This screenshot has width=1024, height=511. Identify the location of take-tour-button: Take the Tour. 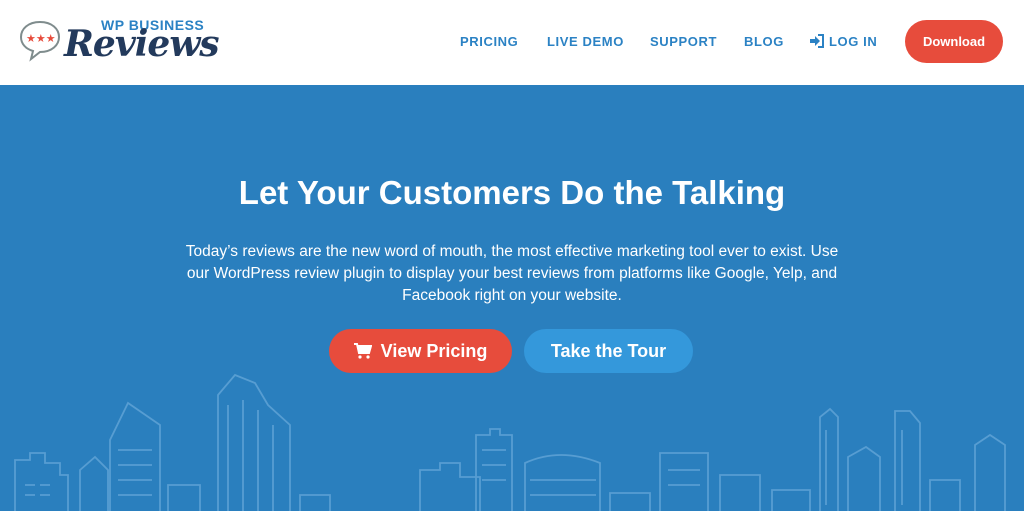
(608, 351).